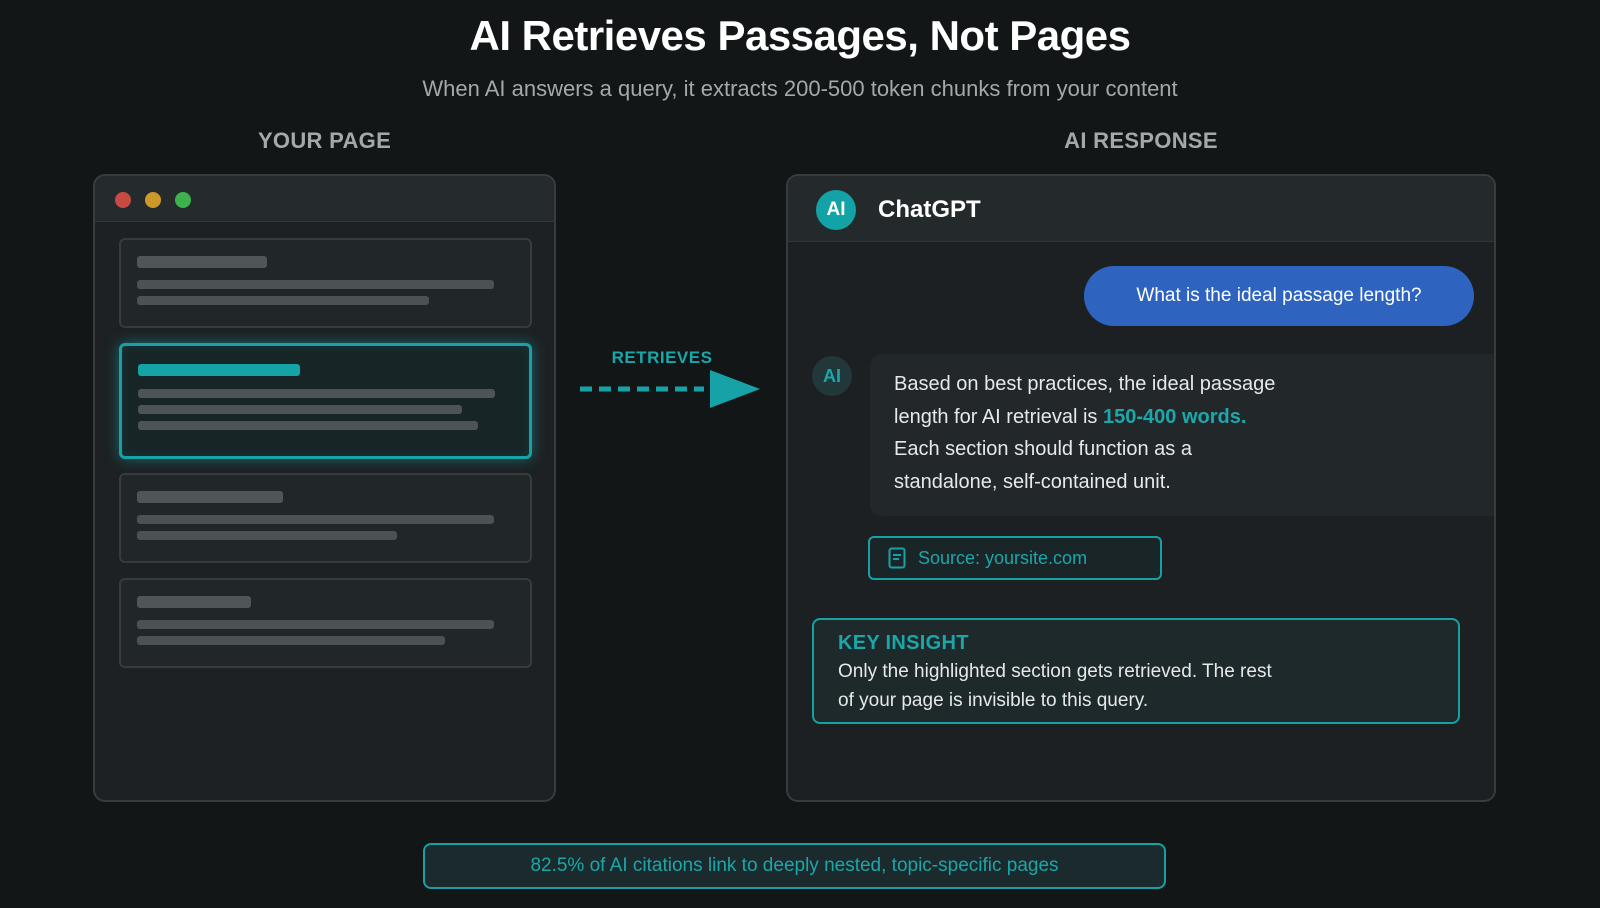  What do you see at coordinates (993, 700) in the screenshot?
I see `insight-line: of your page is invisible to this query.` at bounding box center [993, 700].